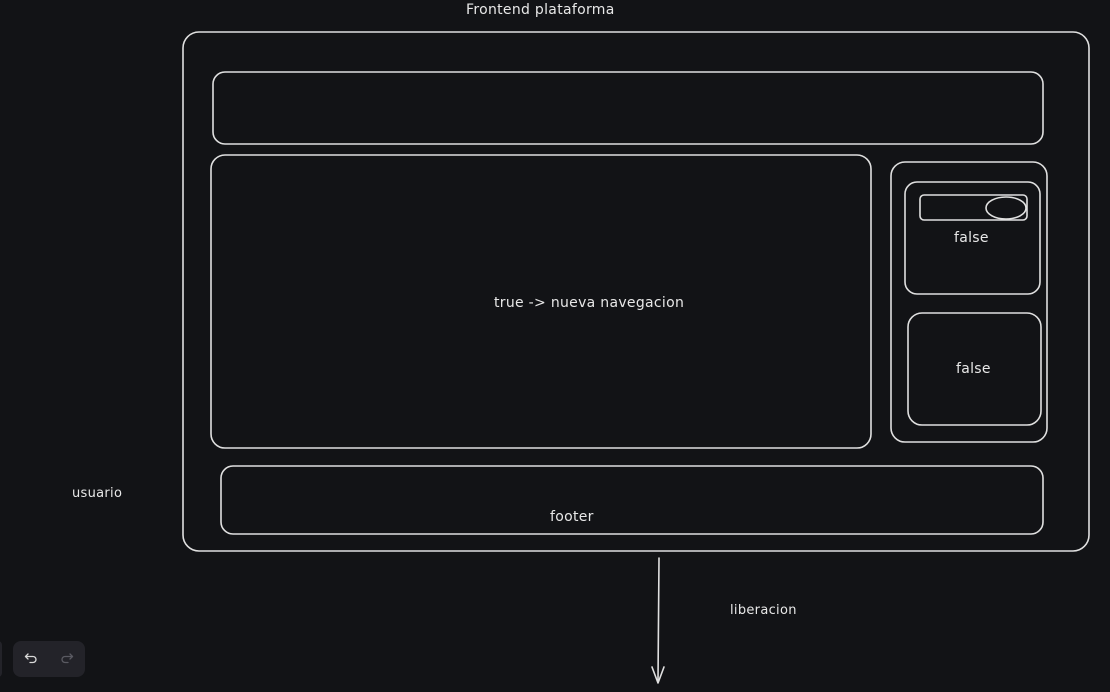 The width and height of the screenshot is (1110, 692). Describe the element at coordinates (49, 659) in the screenshot. I see `undo-redo-toolbar` at that location.